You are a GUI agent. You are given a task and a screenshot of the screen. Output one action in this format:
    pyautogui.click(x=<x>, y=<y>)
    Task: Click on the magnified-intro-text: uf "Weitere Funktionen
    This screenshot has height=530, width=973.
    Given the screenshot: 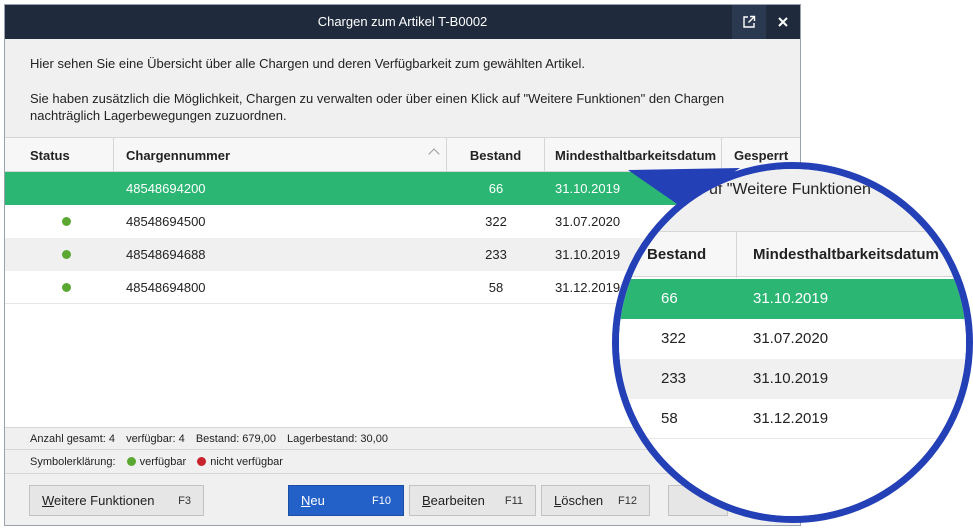 What is the action you would take?
    pyautogui.click(x=790, y=189)
    